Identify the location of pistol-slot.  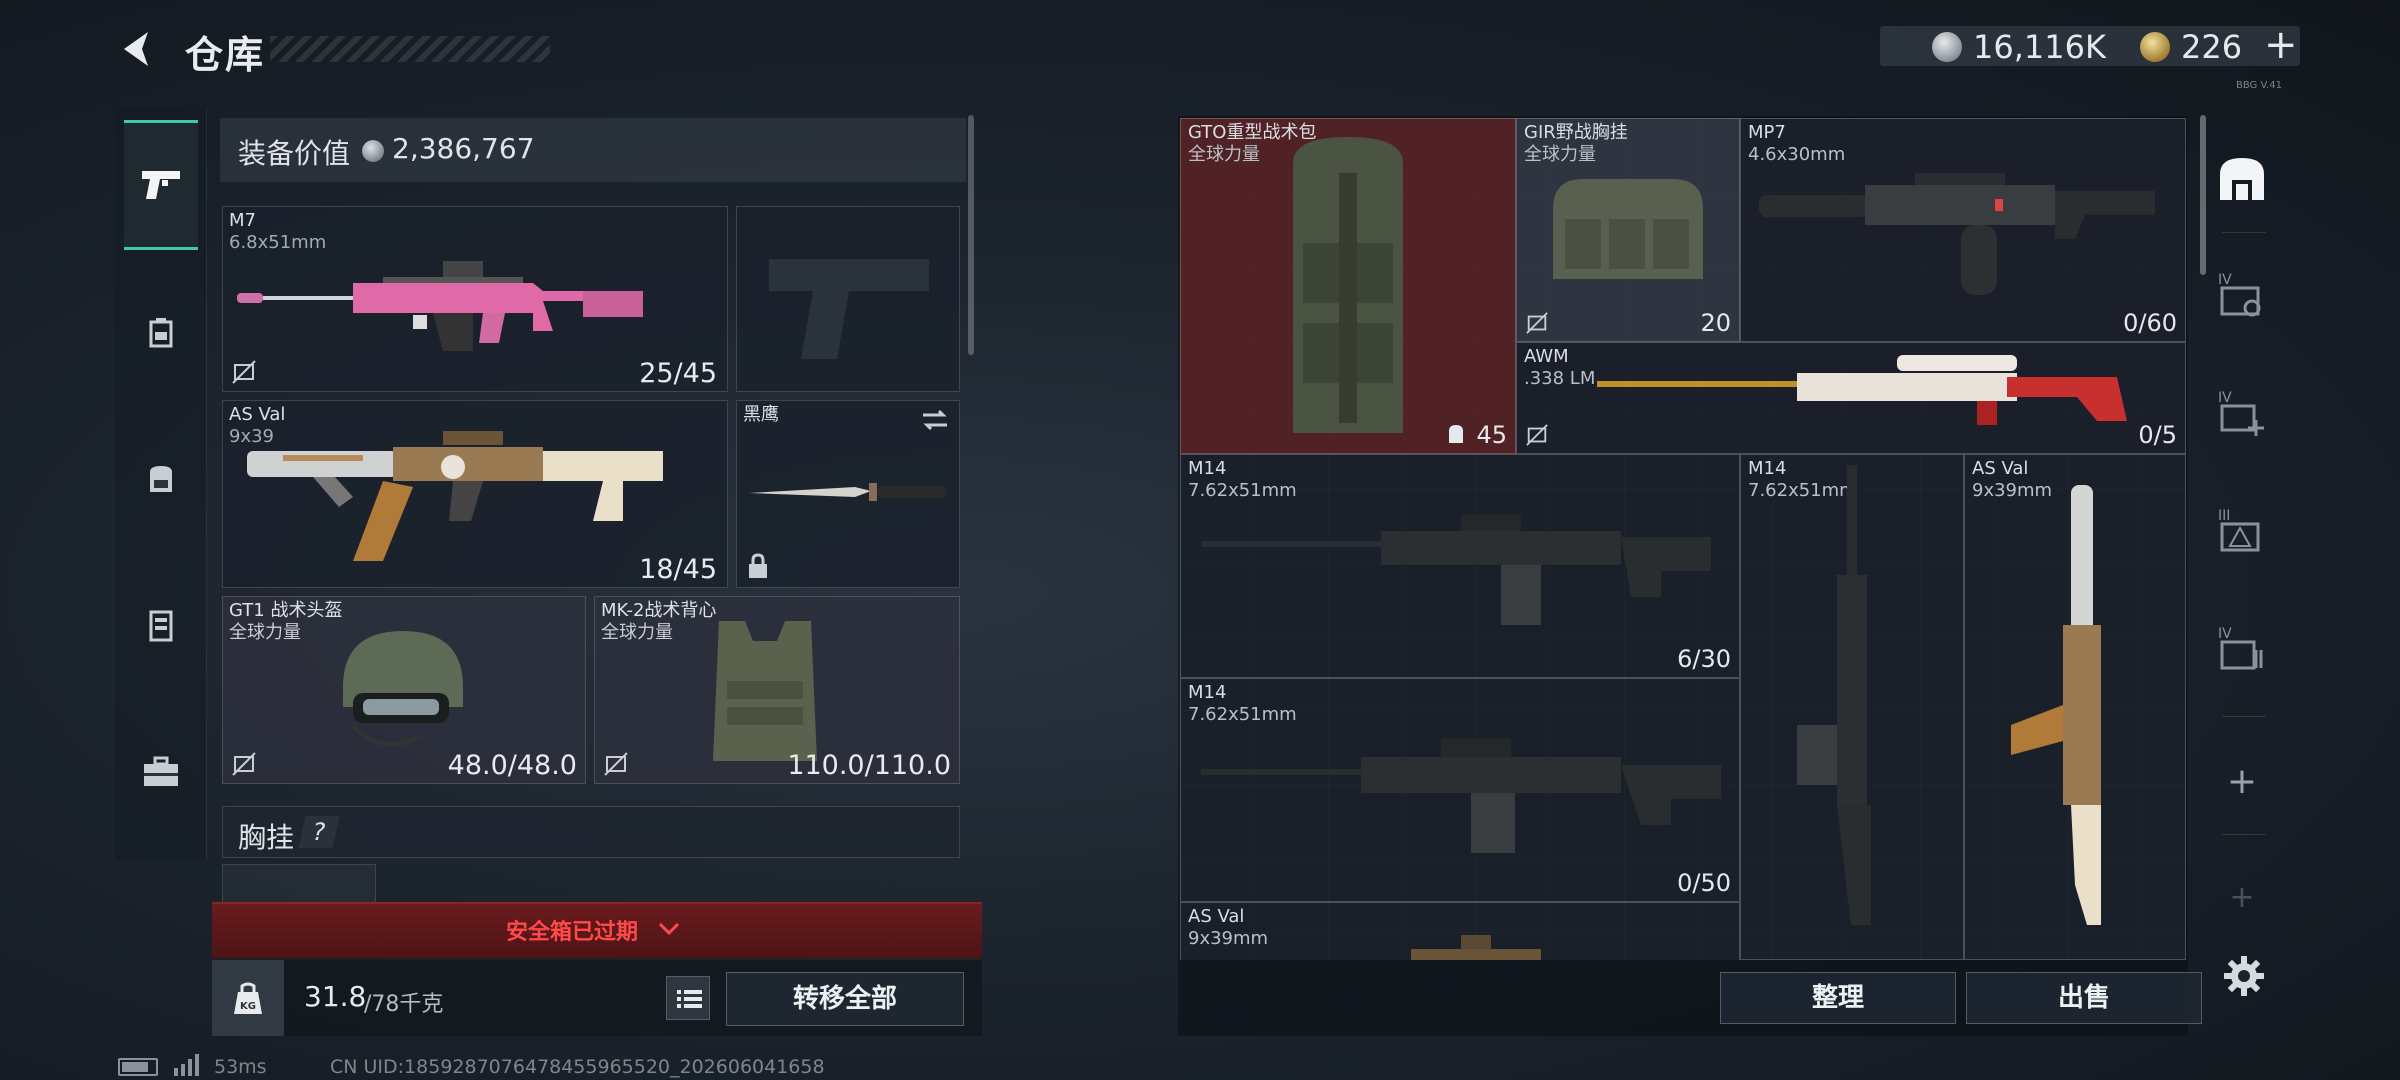
(848, 299).